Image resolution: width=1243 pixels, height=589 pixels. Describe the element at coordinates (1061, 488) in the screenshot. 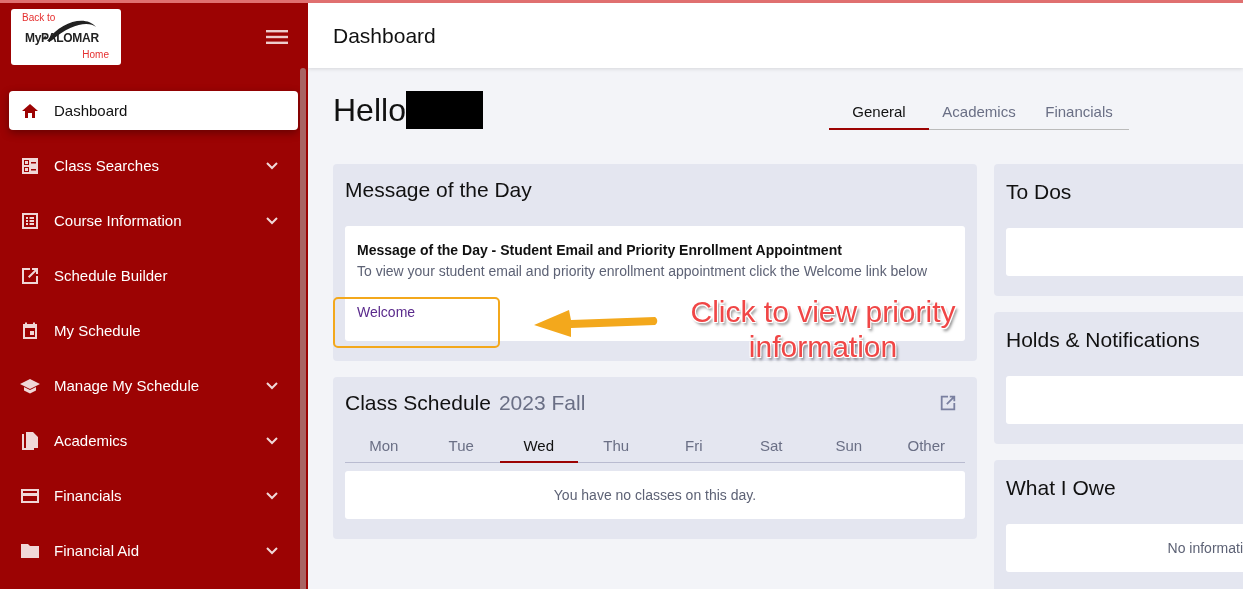

I see `card-title: What I Owe` at that location.